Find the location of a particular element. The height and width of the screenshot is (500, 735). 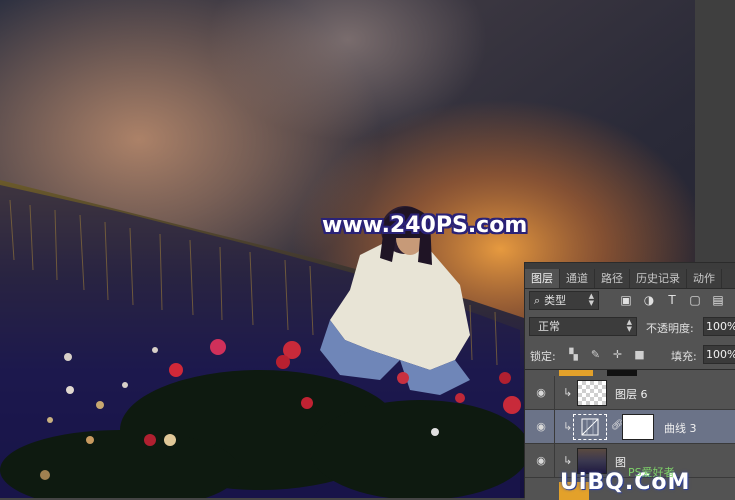

tab-paths: 路径 is located at coordinates (612, 278).